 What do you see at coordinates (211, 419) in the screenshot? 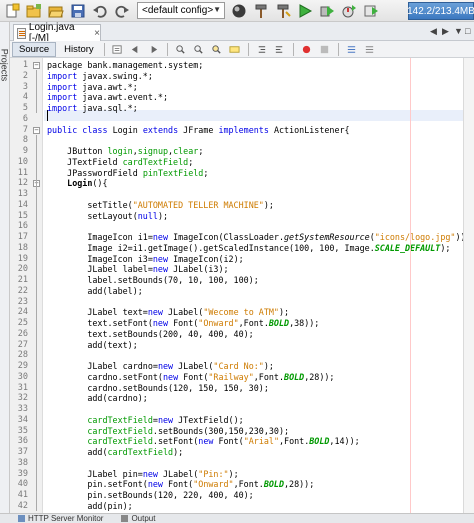
I see `code-token: JTextField();` at bounding box center [211, 419].